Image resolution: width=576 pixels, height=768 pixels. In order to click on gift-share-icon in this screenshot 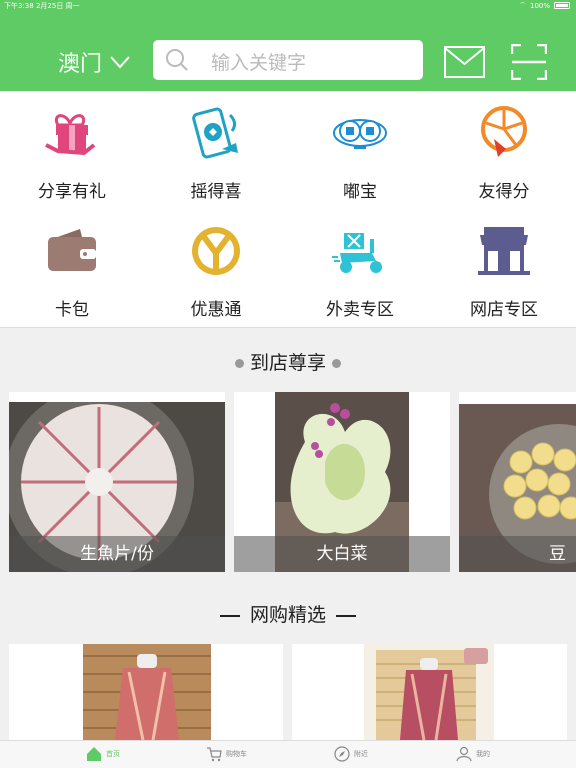, I will do `click(70, 135)`.